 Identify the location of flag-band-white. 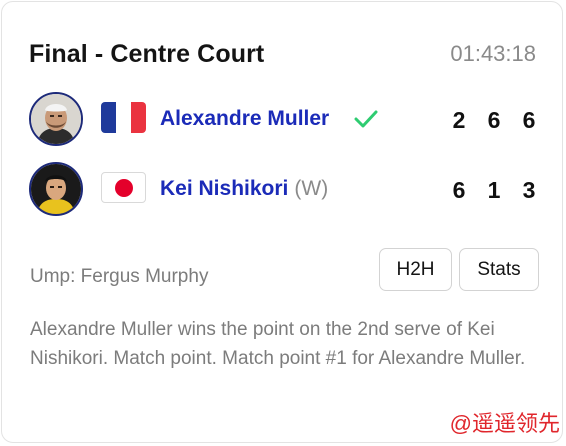
(123, 117).